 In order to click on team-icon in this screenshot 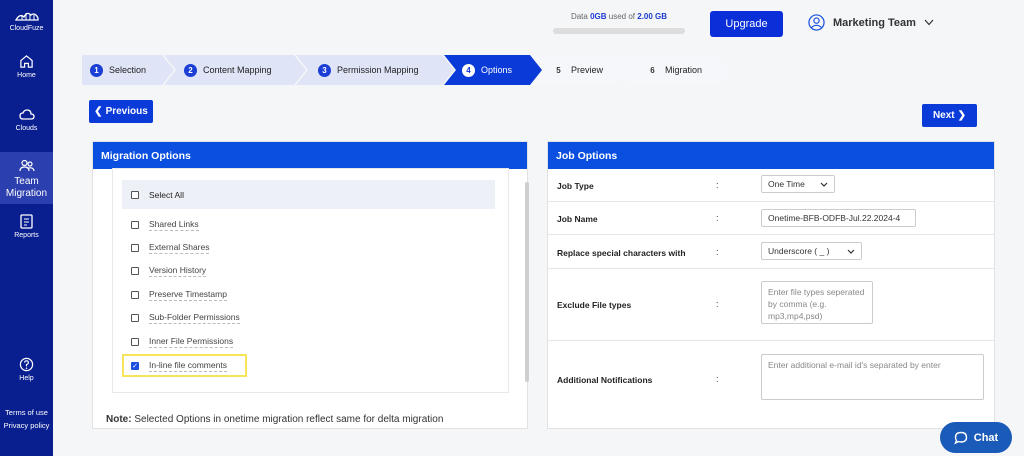, I will do `click(26, 165)`.